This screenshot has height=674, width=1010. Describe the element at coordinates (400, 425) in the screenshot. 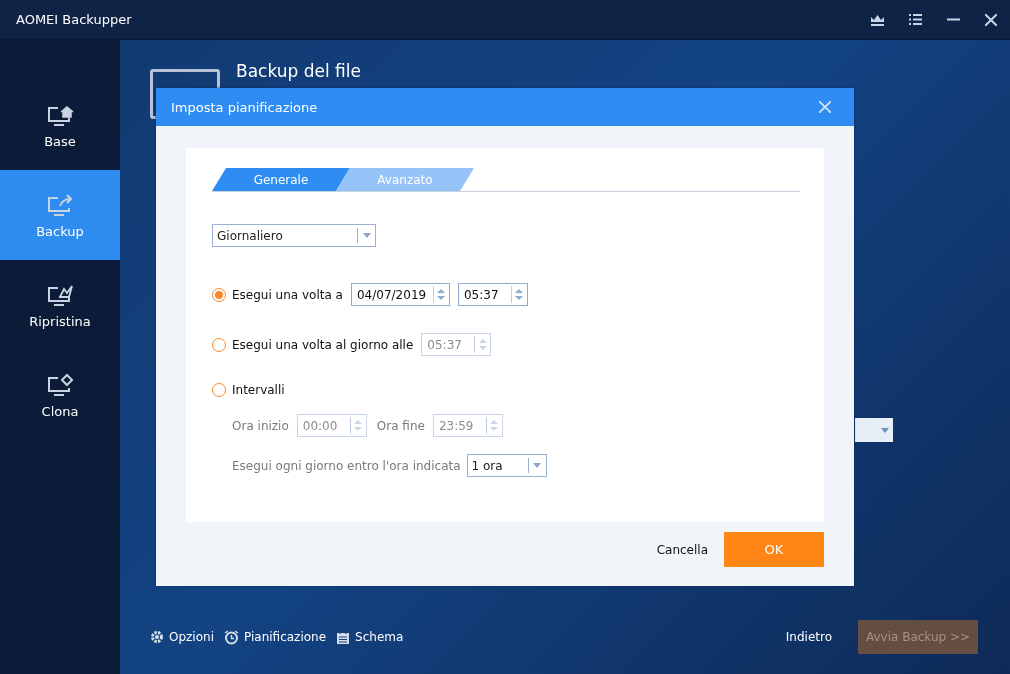

I see `end-time-label: Ora fine` at that location.